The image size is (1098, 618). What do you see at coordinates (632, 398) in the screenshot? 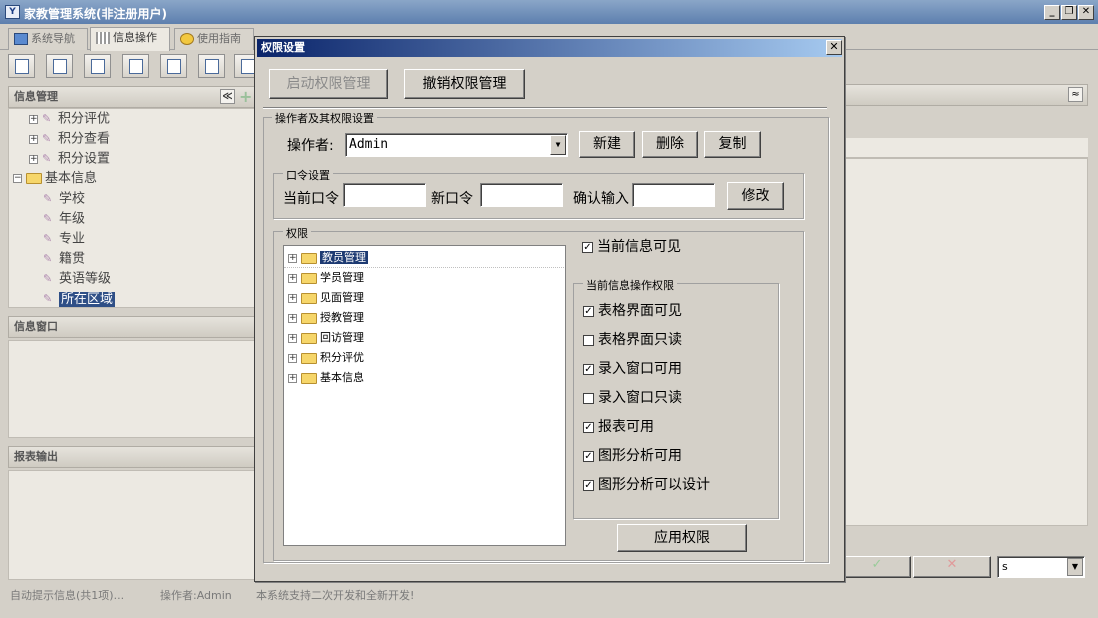
I see `op-checkbox-row: 录入窗口只读` at bounding box center [632, 398].